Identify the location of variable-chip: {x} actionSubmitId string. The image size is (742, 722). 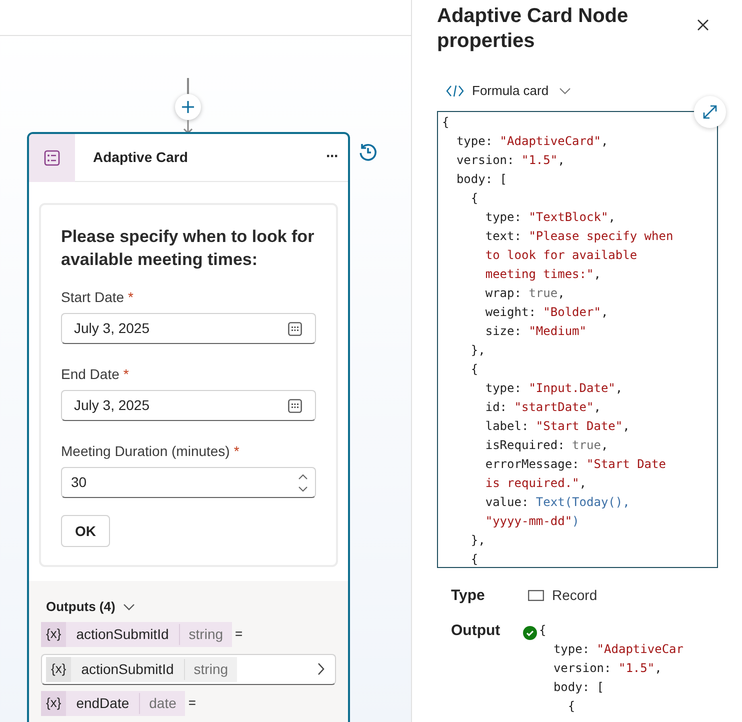
(136, 634).